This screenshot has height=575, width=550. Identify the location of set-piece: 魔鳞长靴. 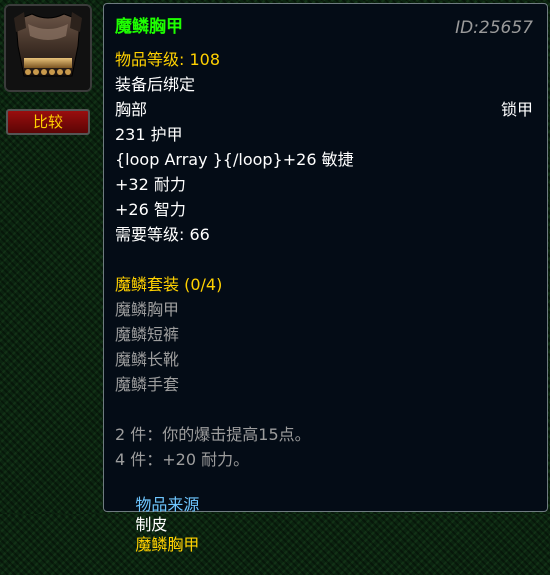
(147, 360).